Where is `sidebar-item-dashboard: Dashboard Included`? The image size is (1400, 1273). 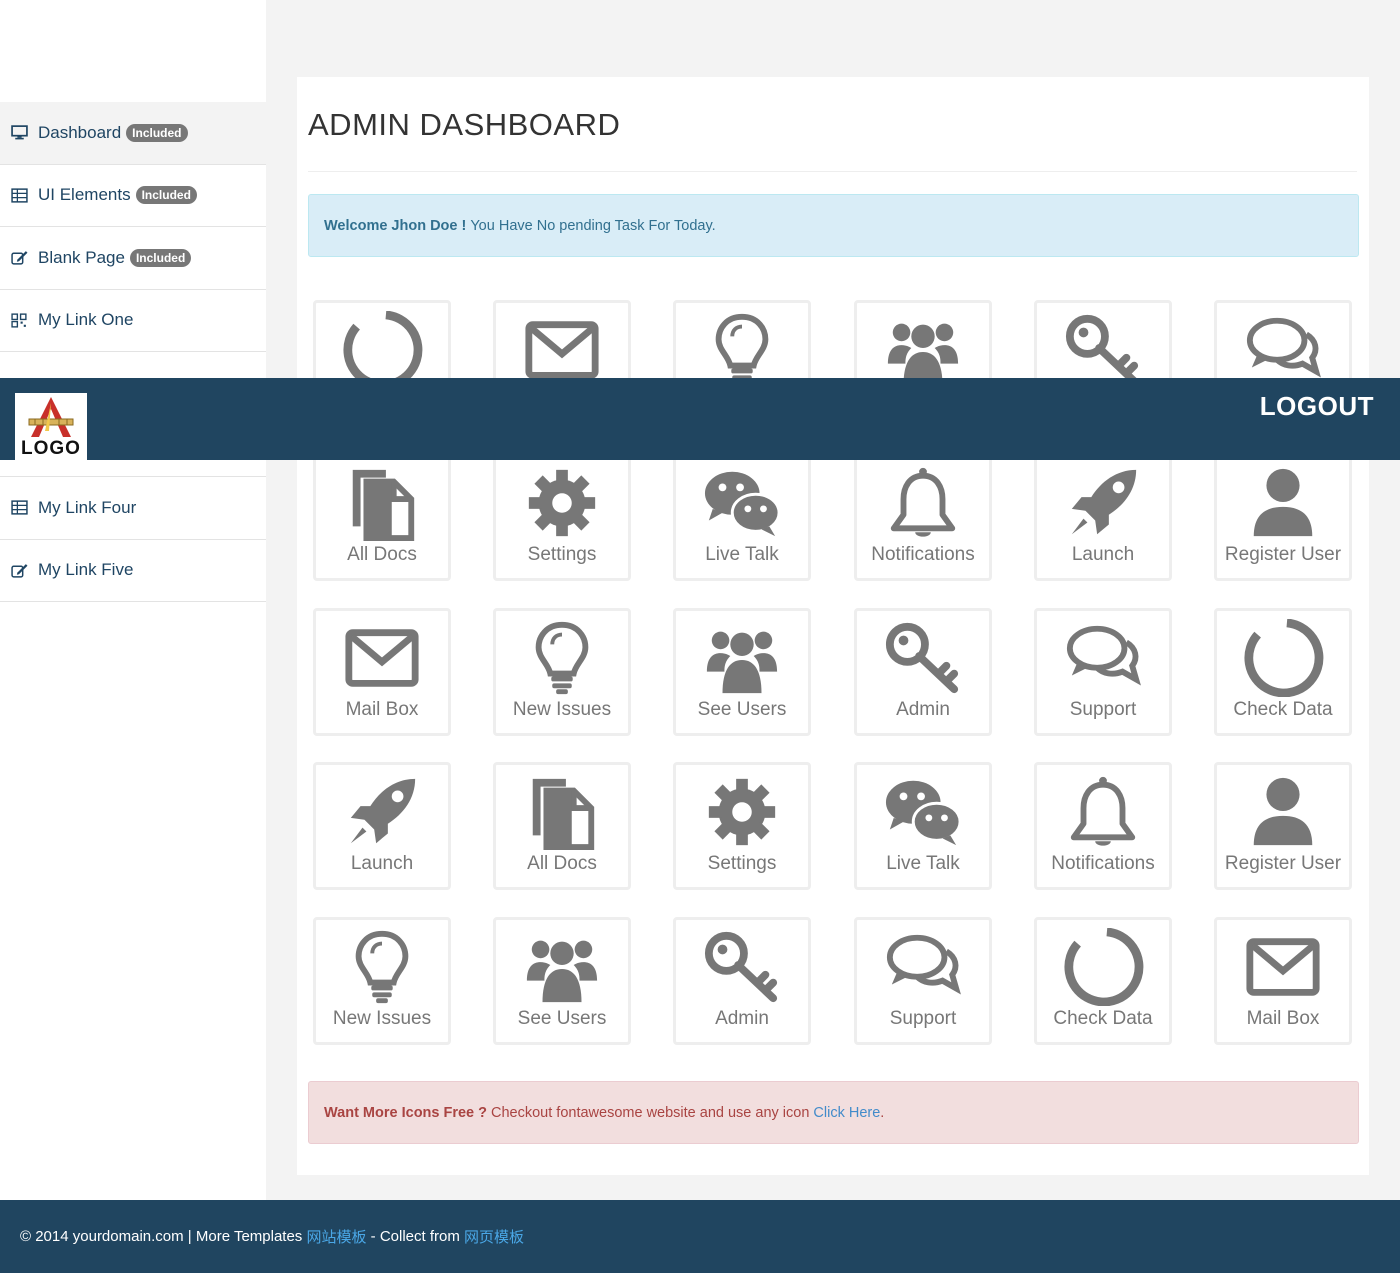
sidebar-item-dashboard: Dashboard Included is located at coordinates (133, 133).